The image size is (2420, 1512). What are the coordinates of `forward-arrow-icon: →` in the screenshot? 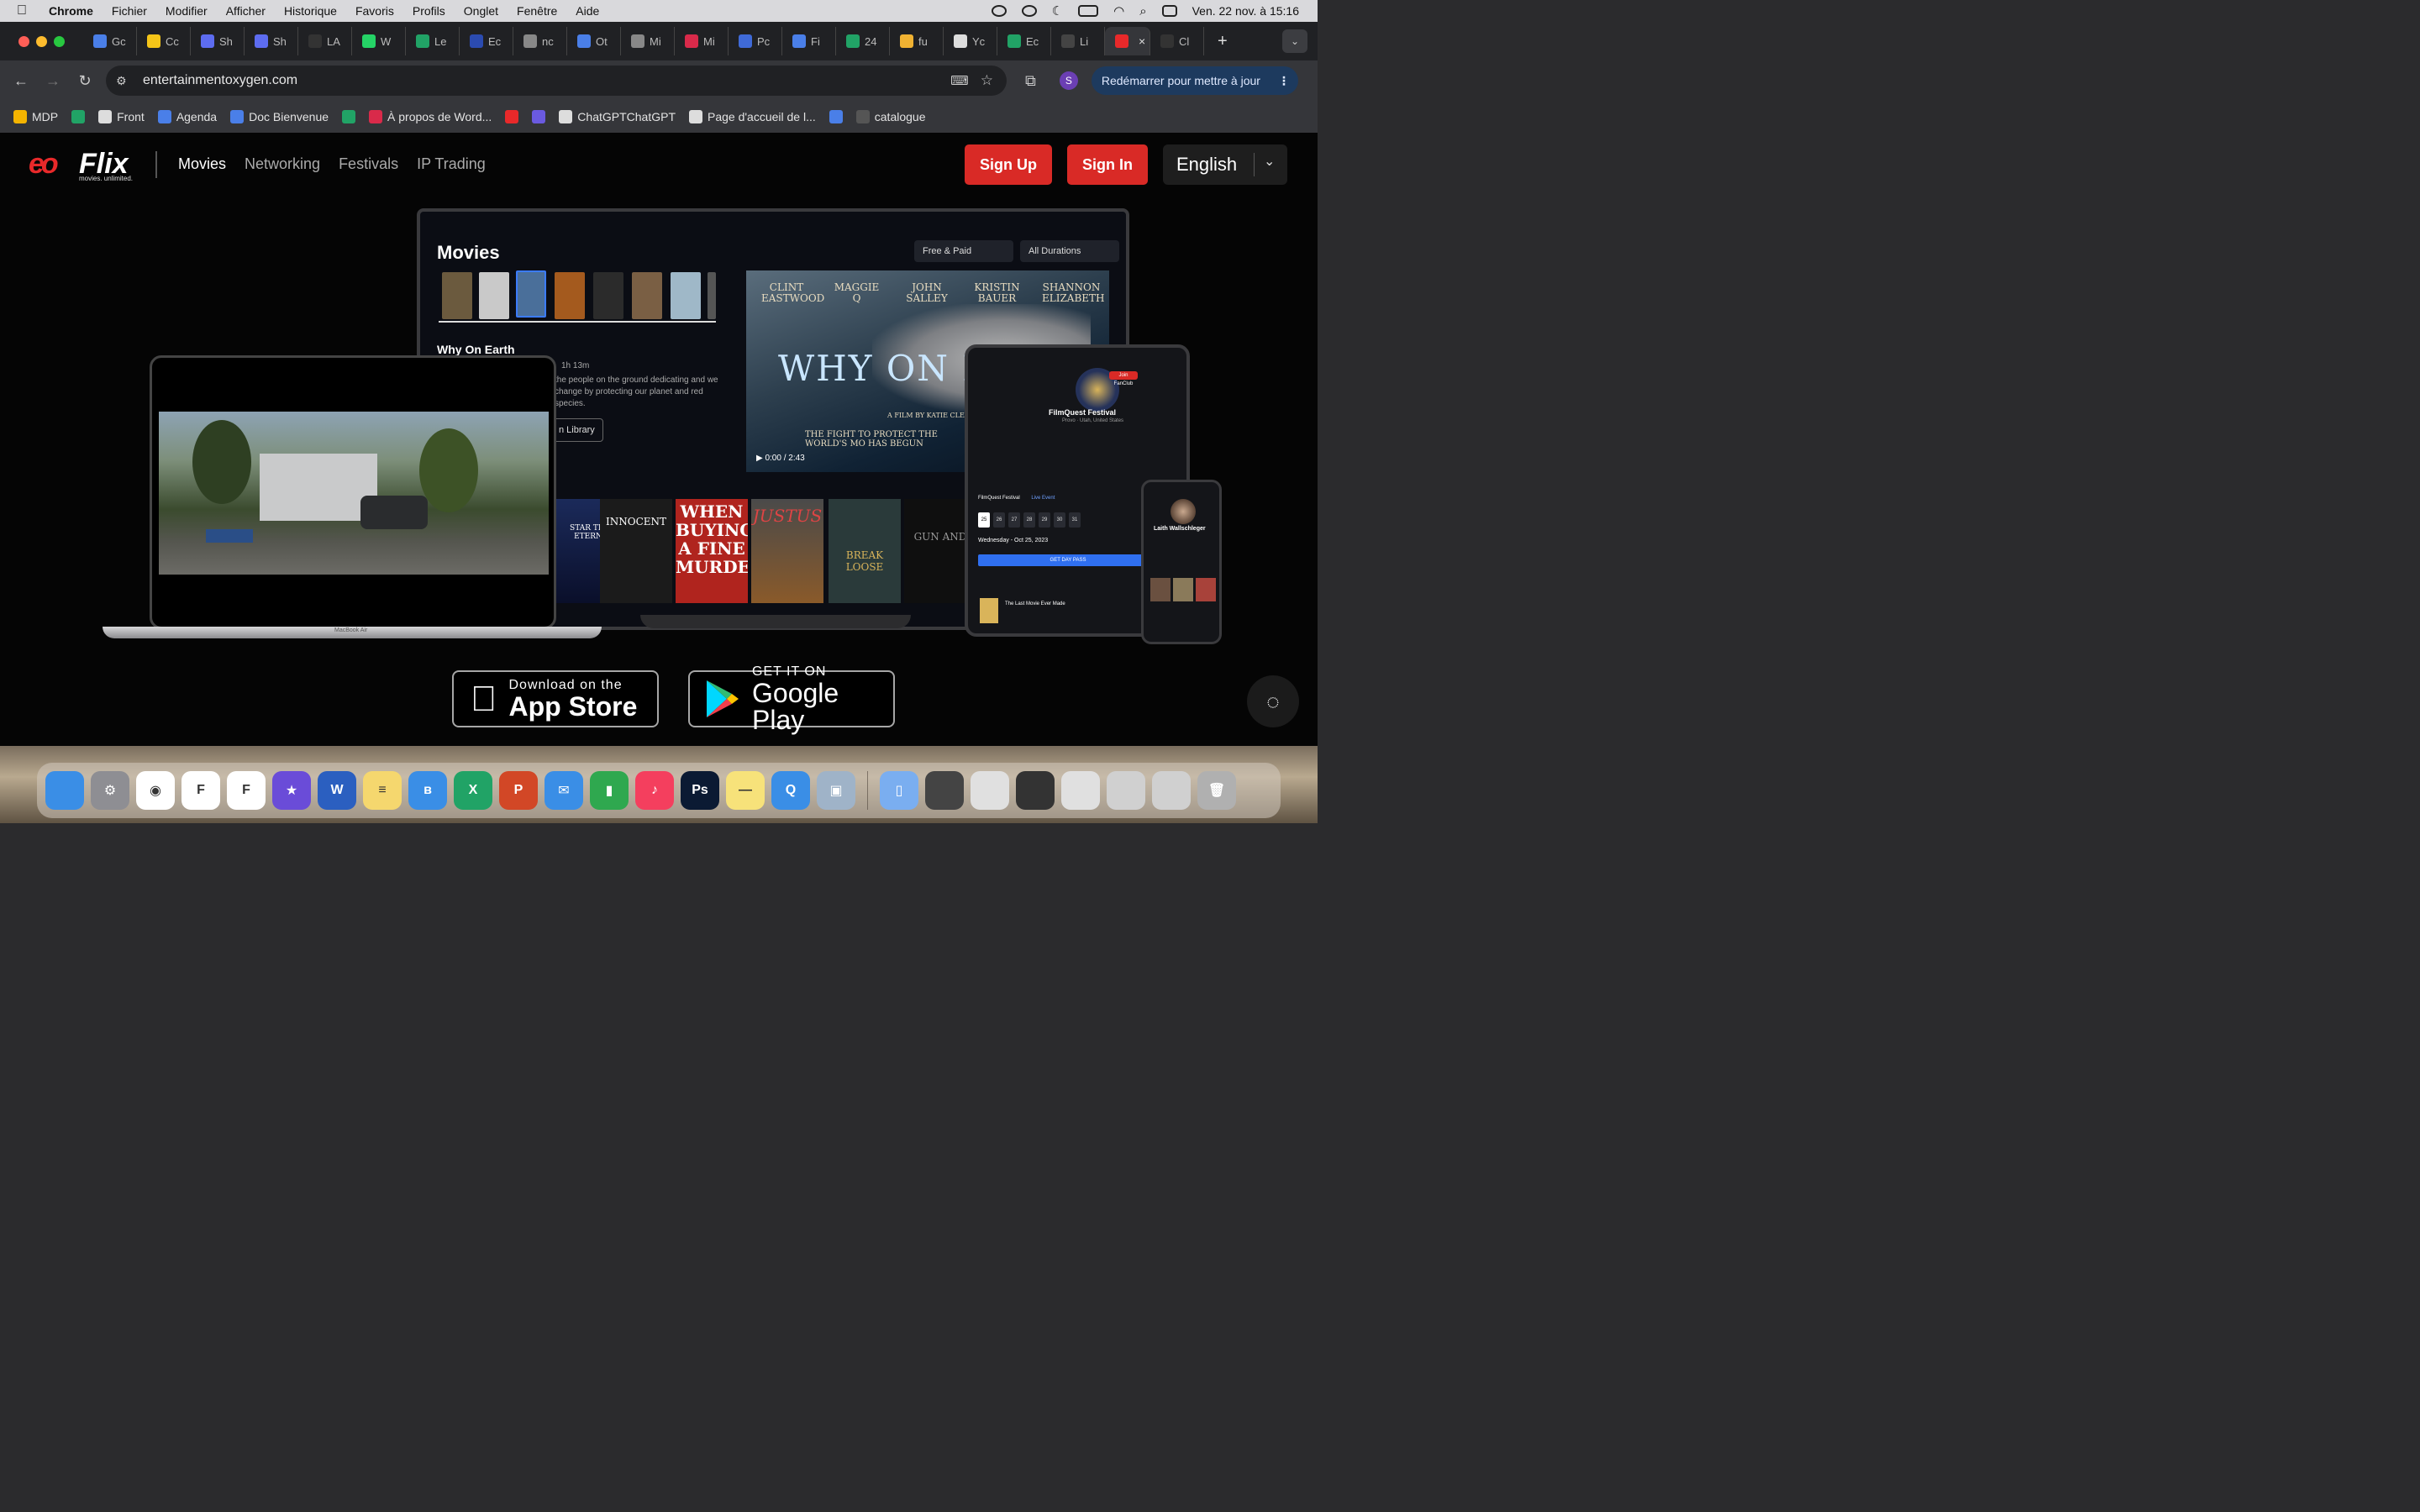 It's located at (53, 81).